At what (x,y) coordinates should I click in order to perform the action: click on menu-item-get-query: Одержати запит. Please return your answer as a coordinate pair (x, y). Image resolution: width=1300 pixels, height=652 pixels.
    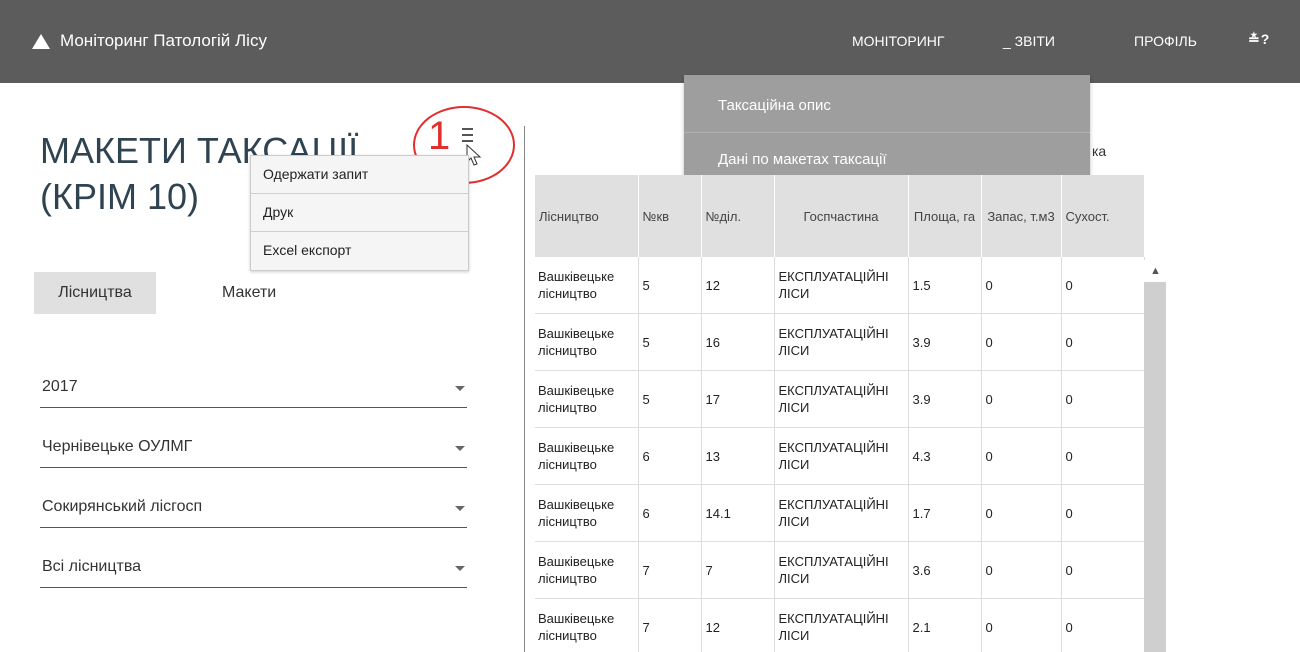
    Looking at the image, I should click on (359, 175).